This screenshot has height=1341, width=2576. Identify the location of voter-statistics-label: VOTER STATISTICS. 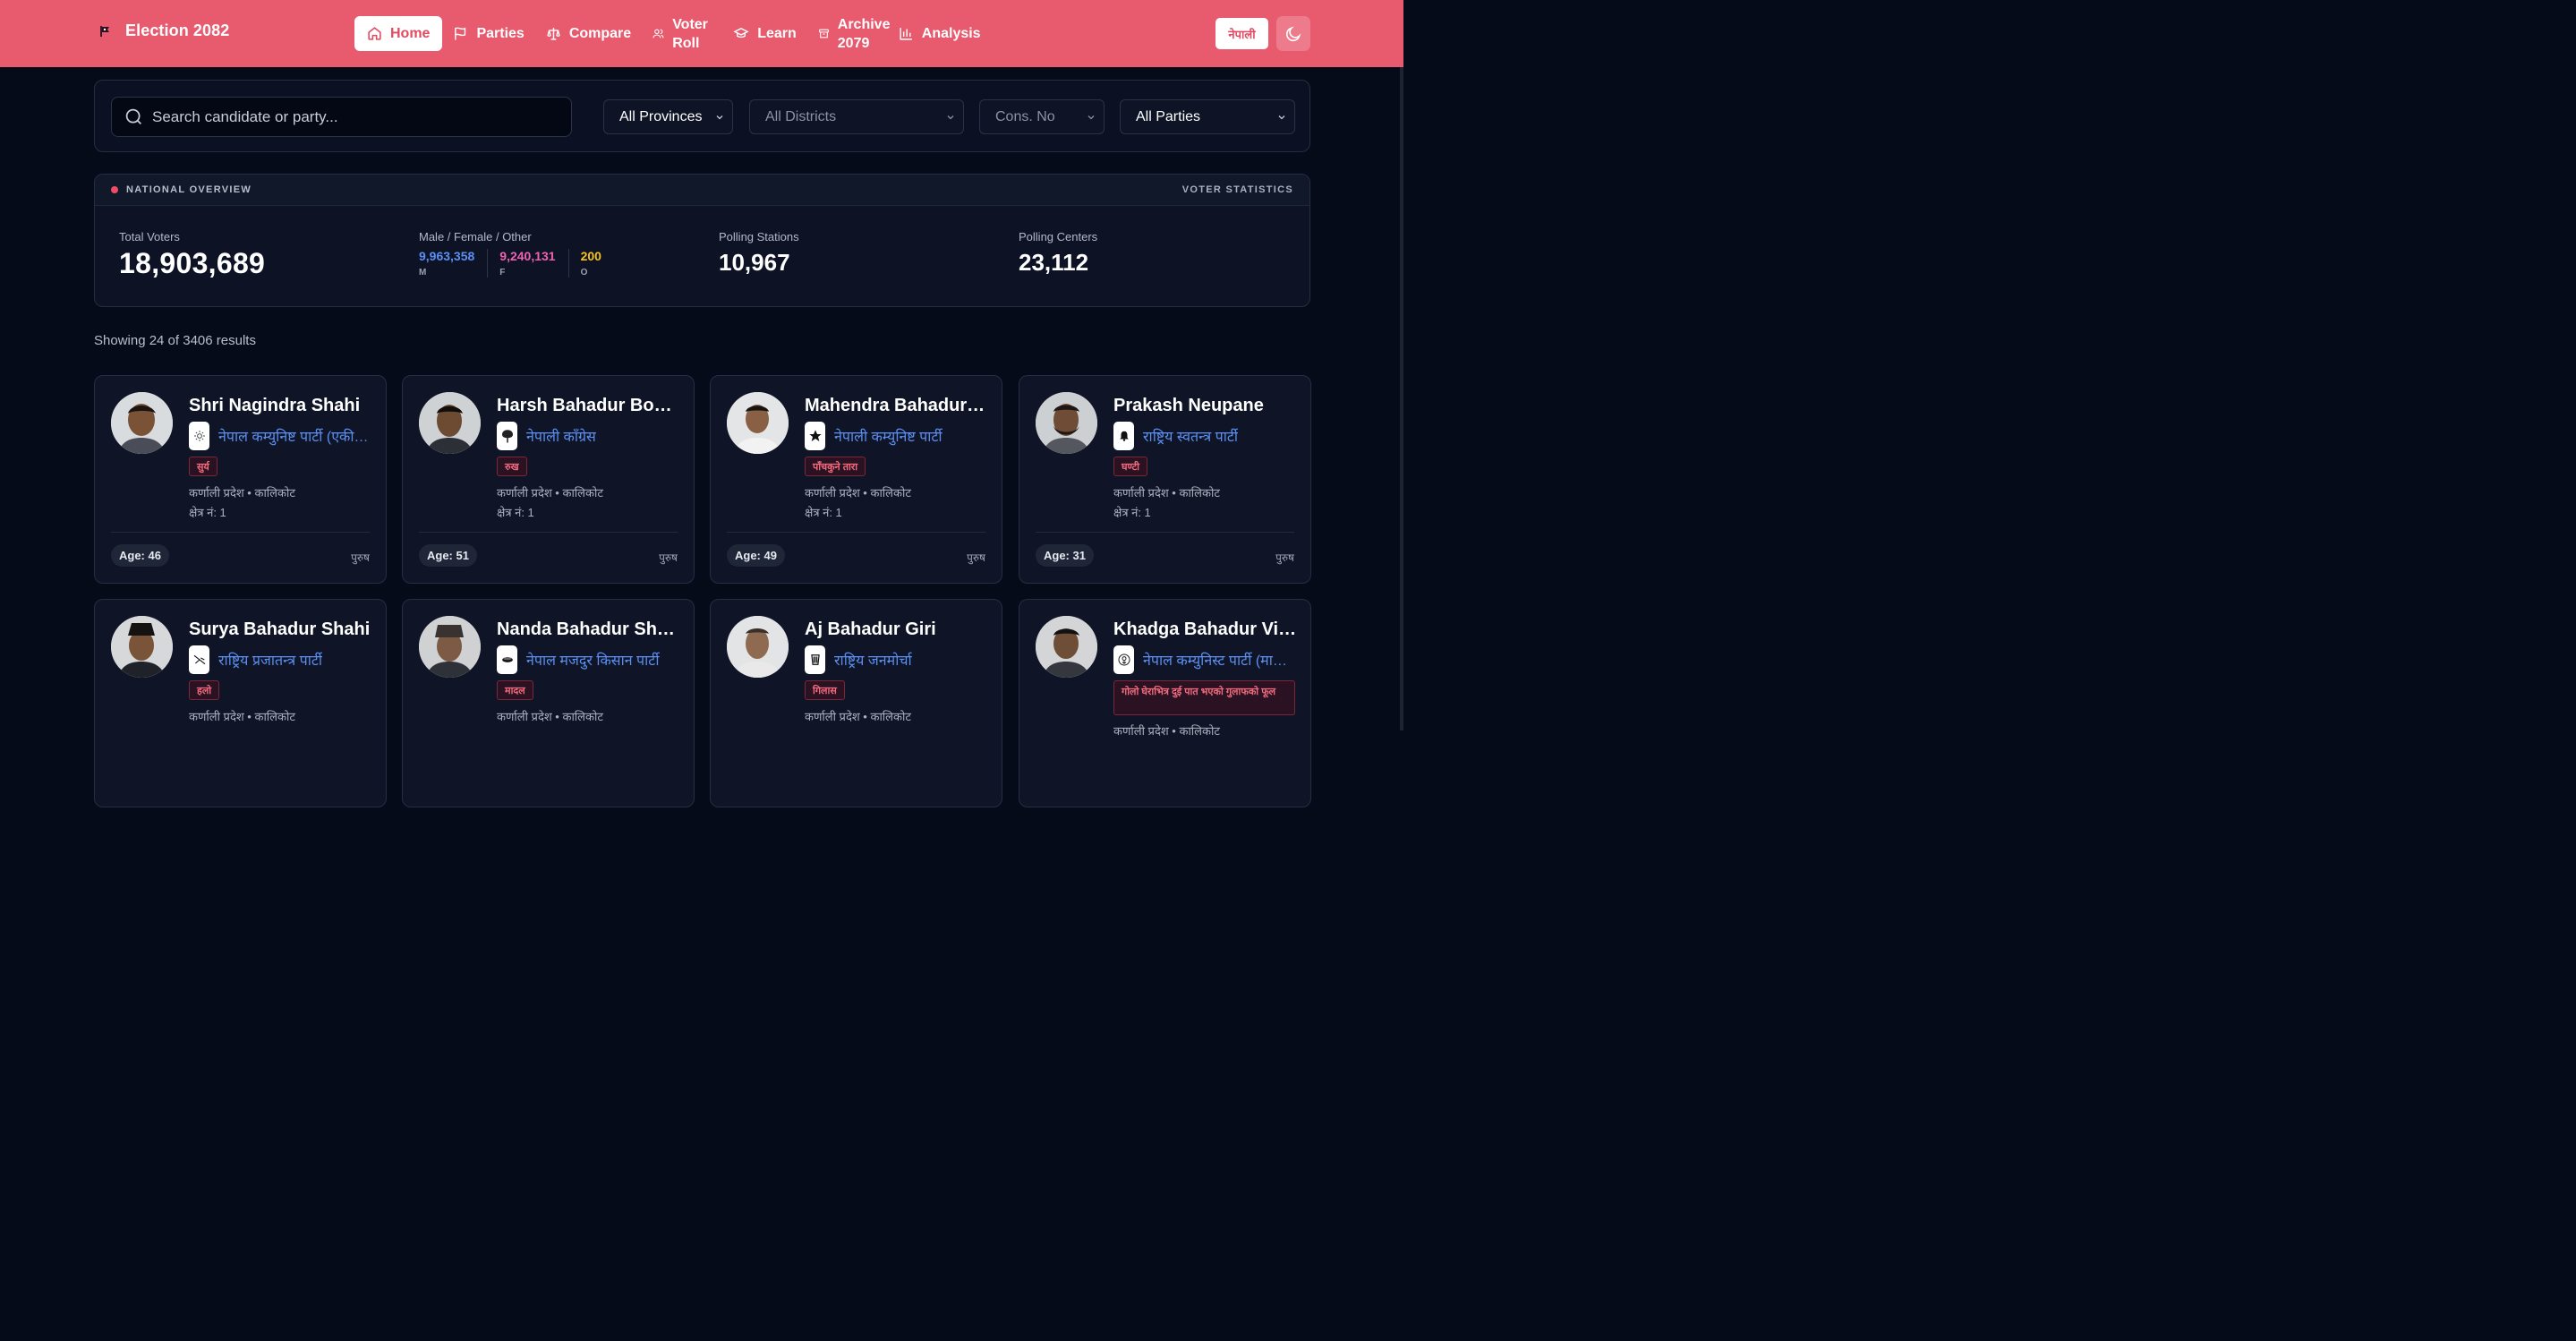
(1237, 189).